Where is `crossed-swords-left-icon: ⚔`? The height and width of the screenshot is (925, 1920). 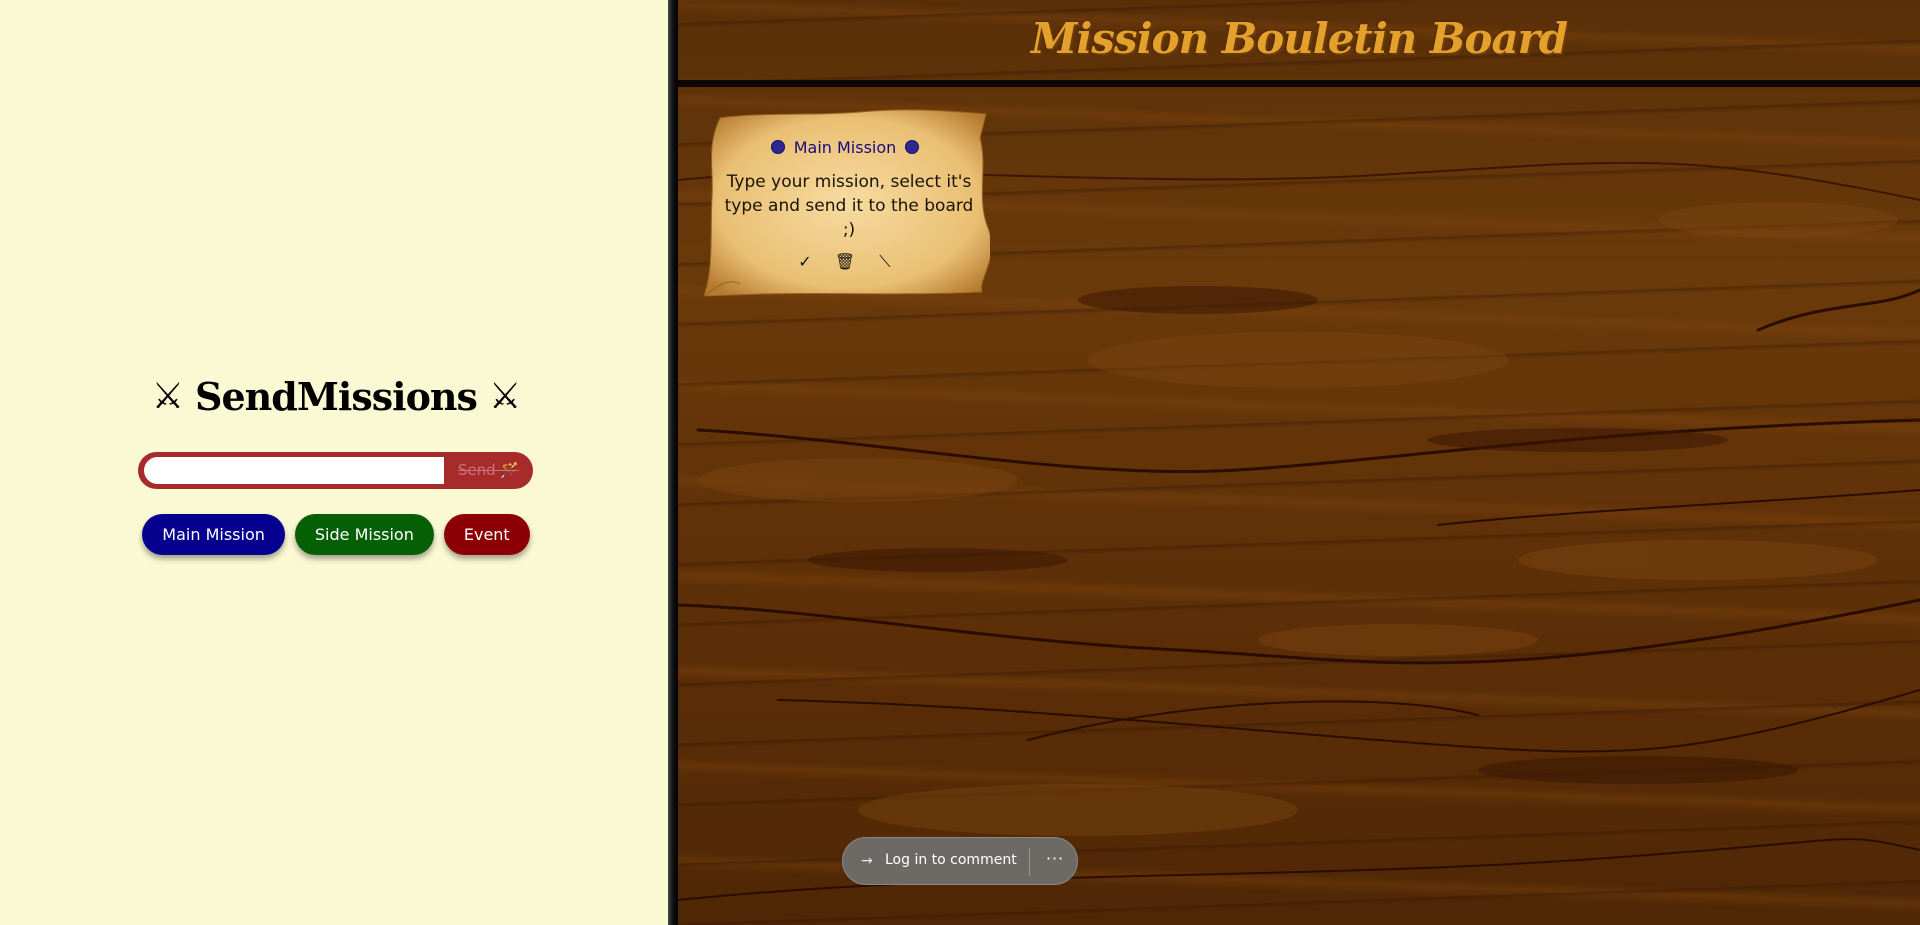 crossed-swords-left-icon: ⚔ is located at coordinates (167, 396).